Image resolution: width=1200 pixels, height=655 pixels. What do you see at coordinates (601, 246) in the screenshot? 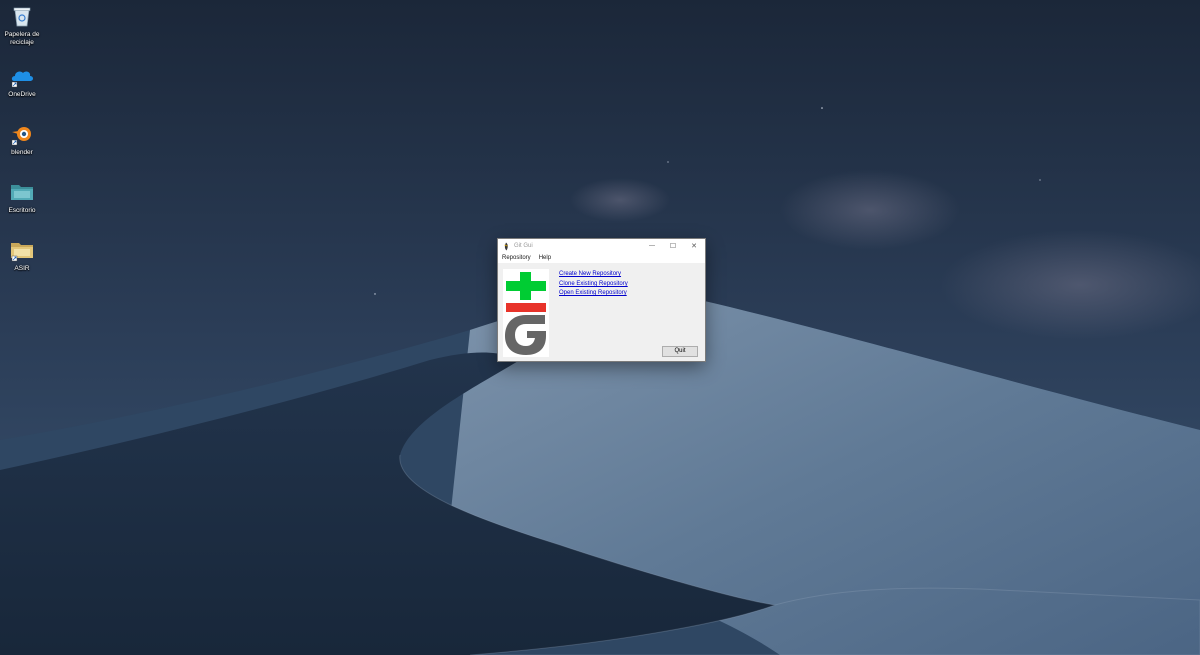
I see `title-bar: Git Gui — ☐ ✕` at bounding box center [601, 246].